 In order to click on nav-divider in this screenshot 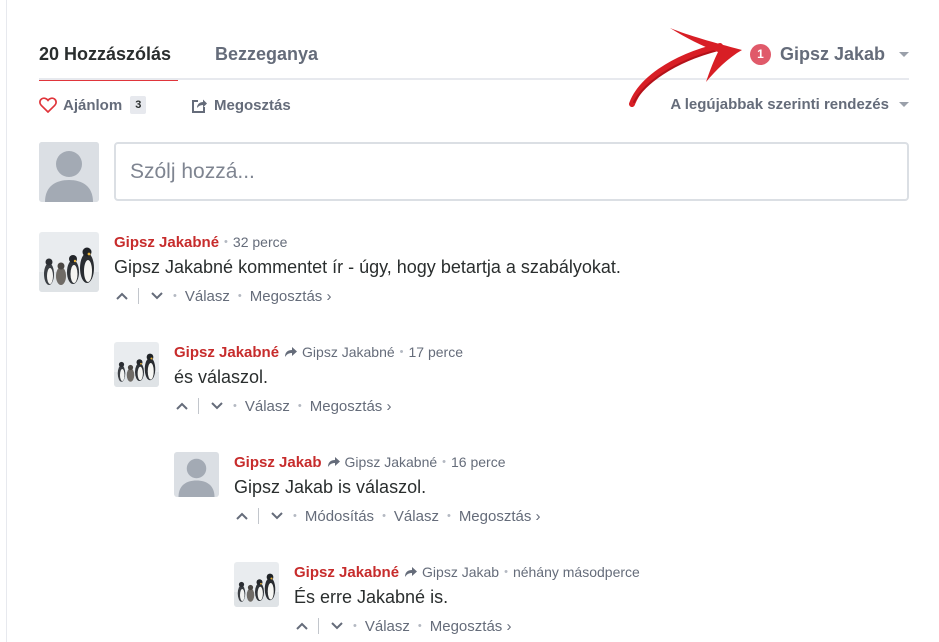, I will do `click(474, 79)`.